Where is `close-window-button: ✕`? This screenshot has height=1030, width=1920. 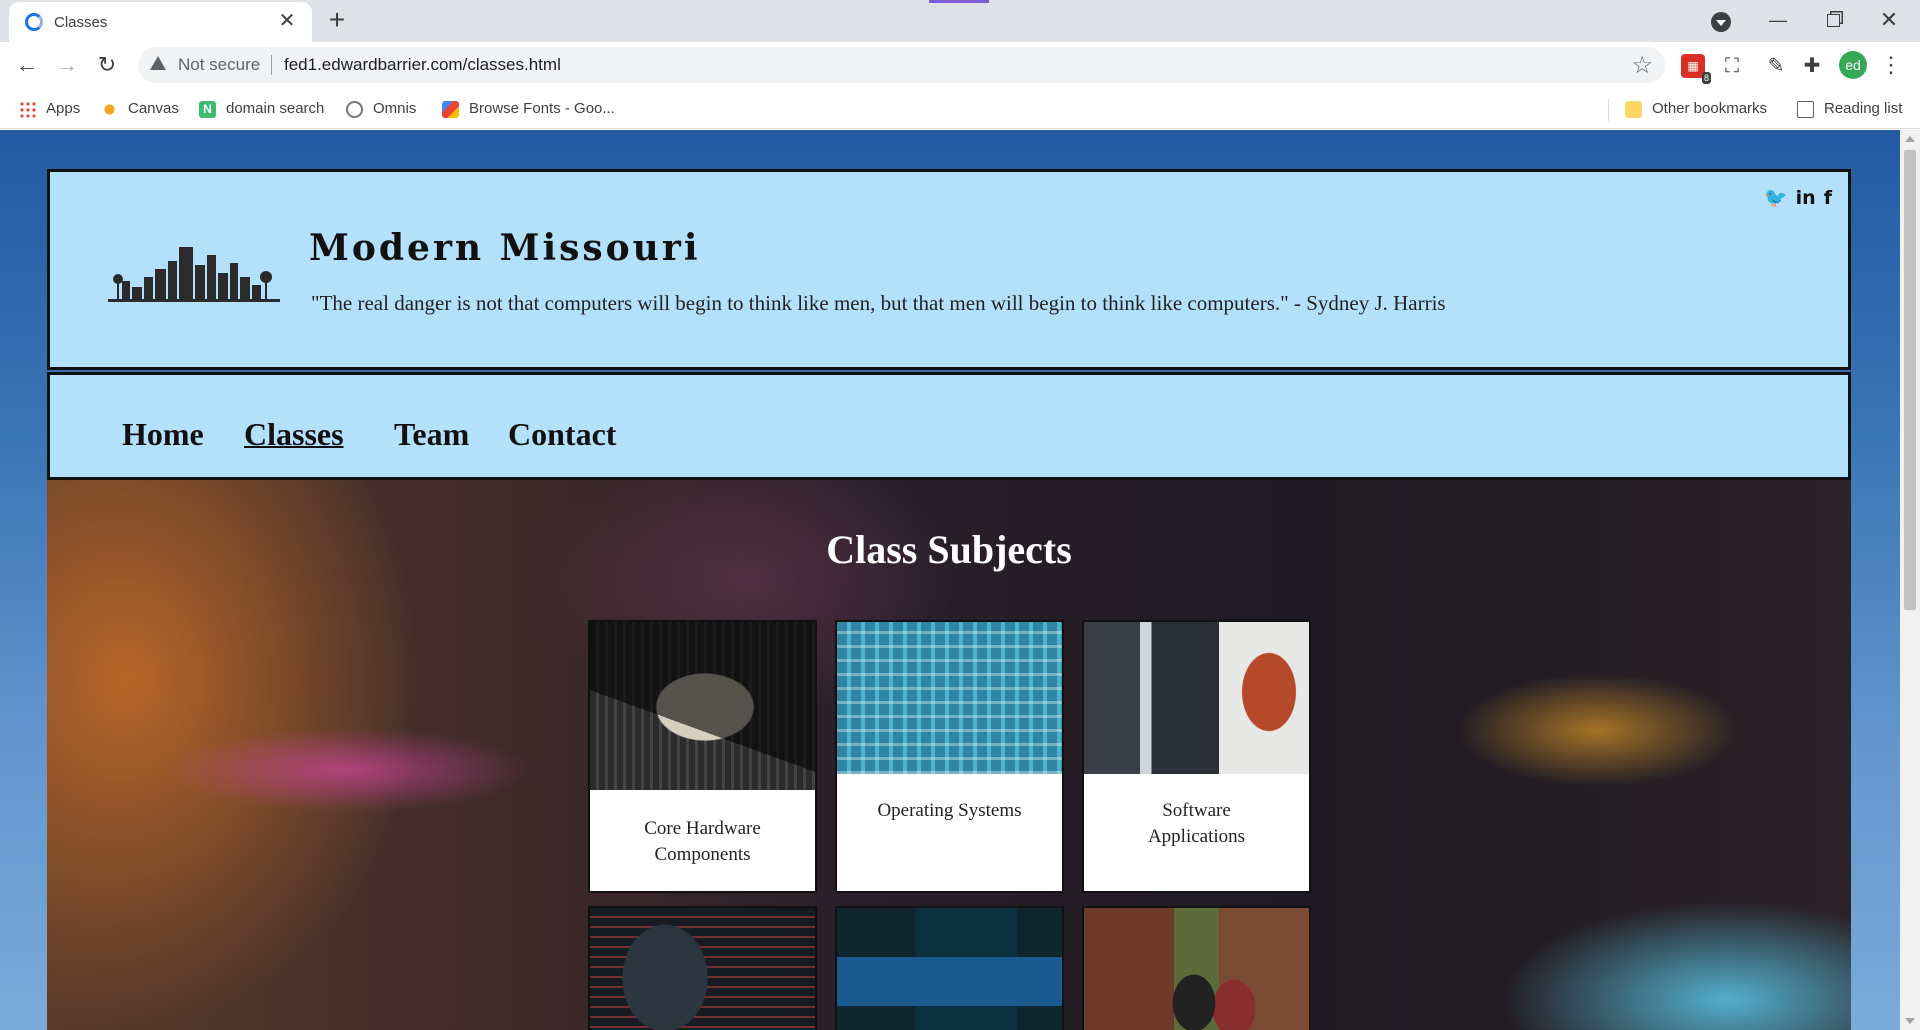
close-window-button: ✕ is located at coordinates (1889, 20).